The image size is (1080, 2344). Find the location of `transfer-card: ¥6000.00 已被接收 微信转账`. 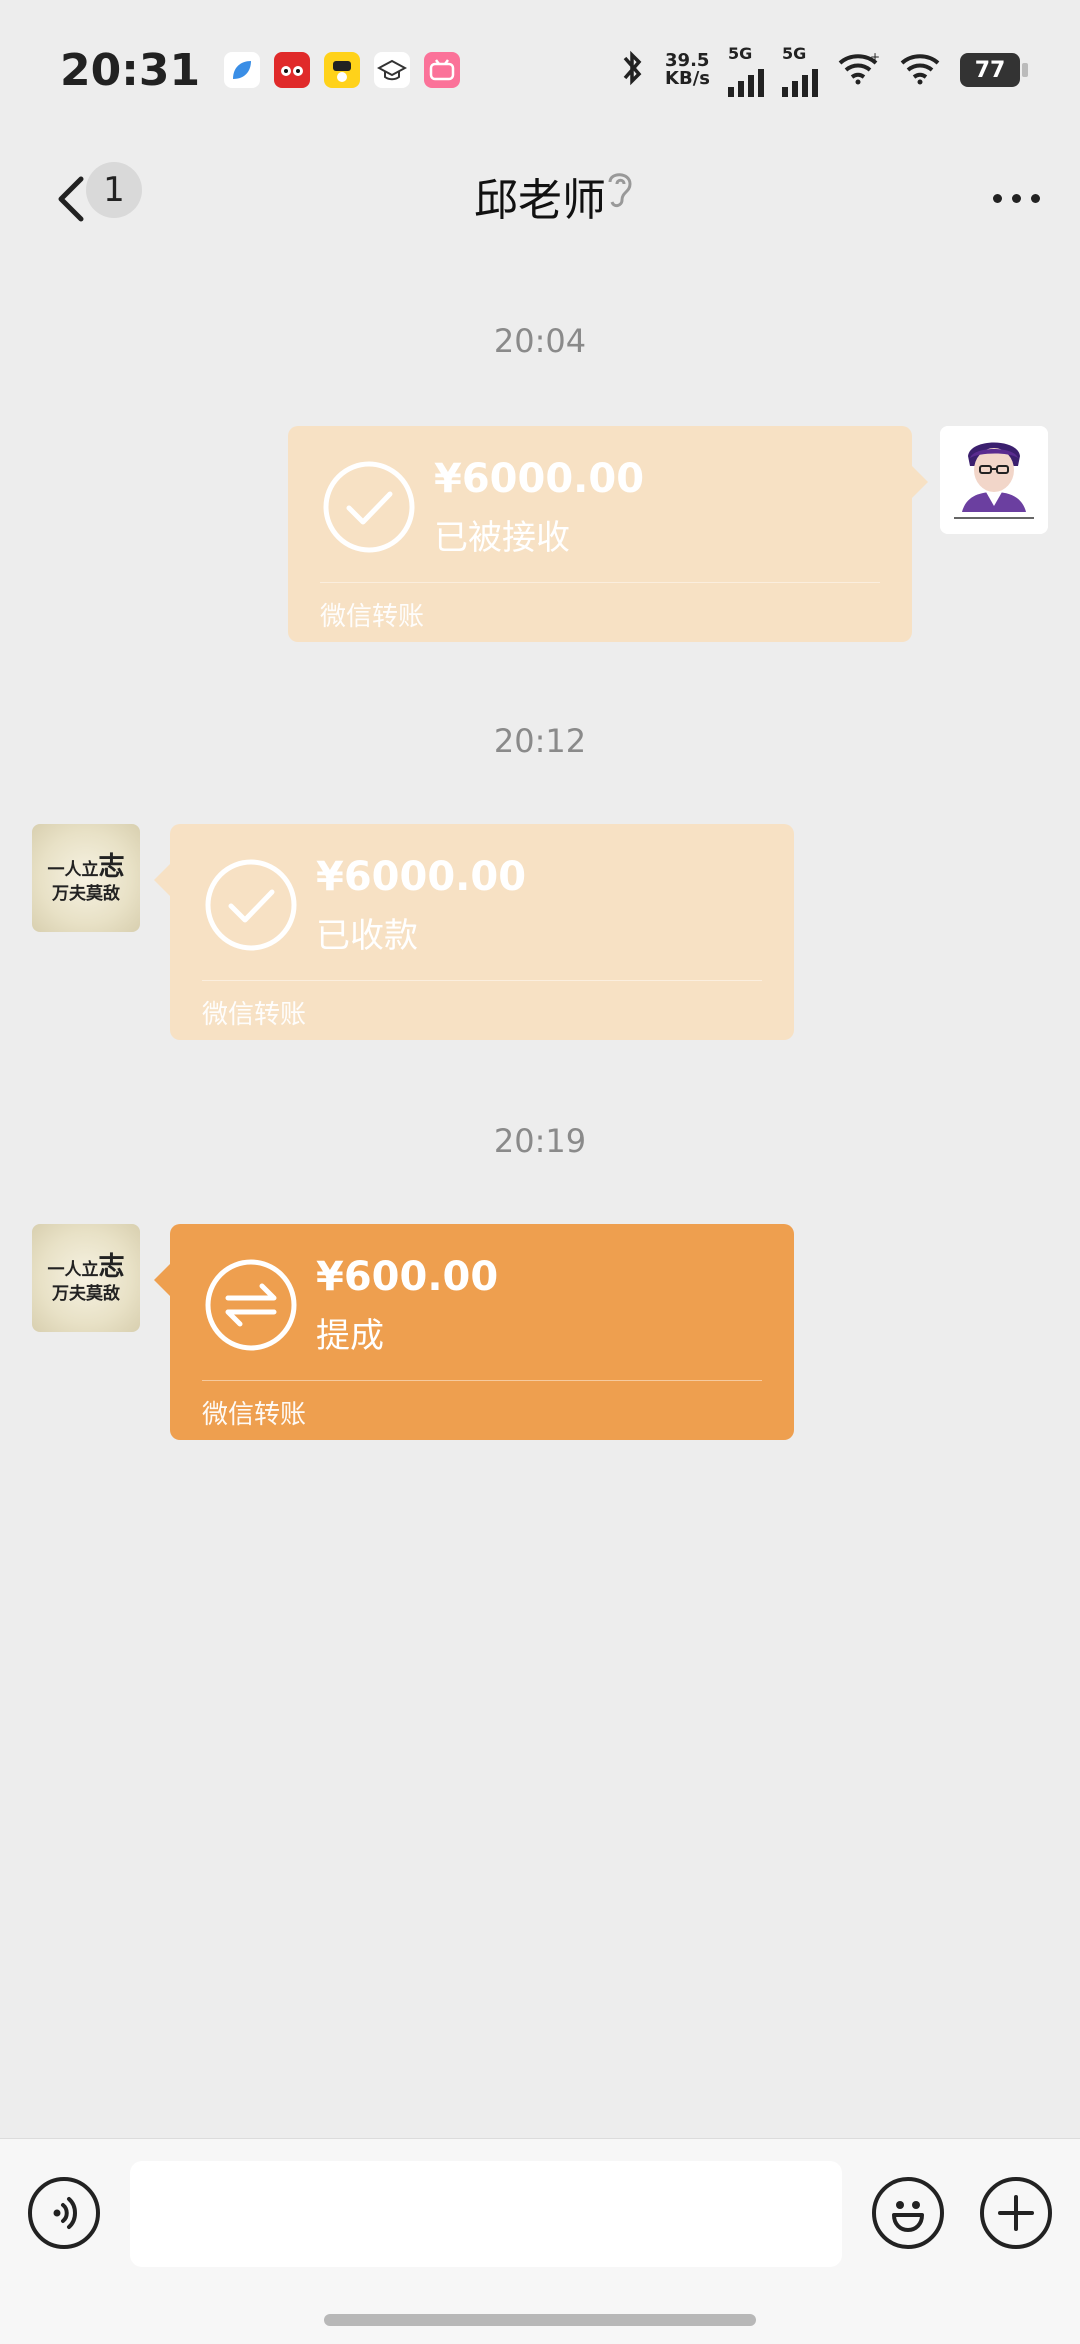

transfer-card: ¥6000.00 已被接收 微信转账 is located at coordinates (600, 534).